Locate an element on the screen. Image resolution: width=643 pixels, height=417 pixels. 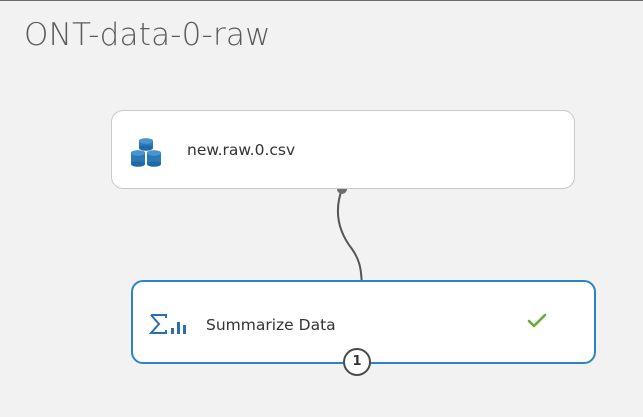
summarize-module-label: Summarize Data is located at coordinates (271, 325).